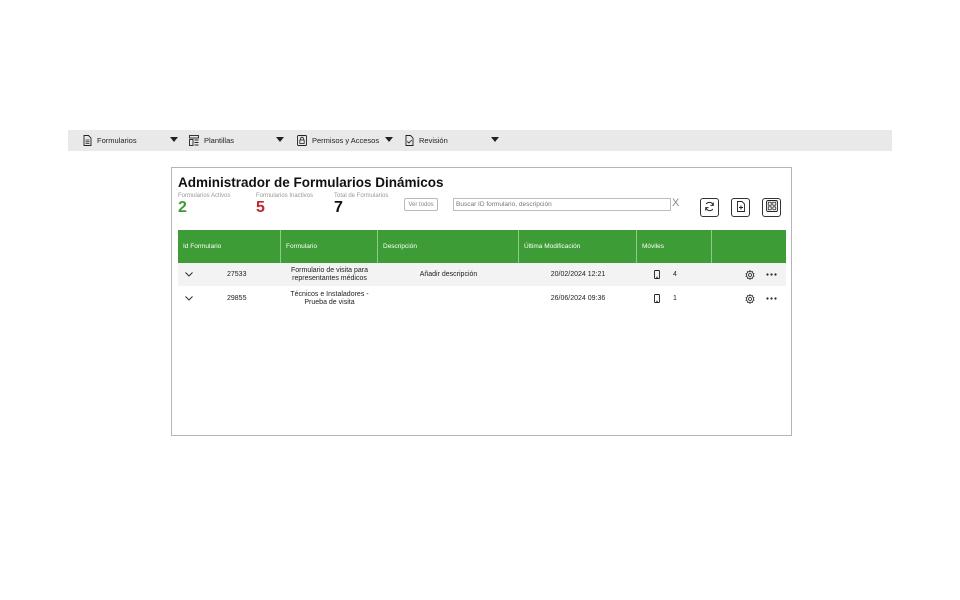 Image resolution: width=960 pixels, height=600 pixels. I want to click on stat-total: Total de Formularios 7, so click(361, 204).